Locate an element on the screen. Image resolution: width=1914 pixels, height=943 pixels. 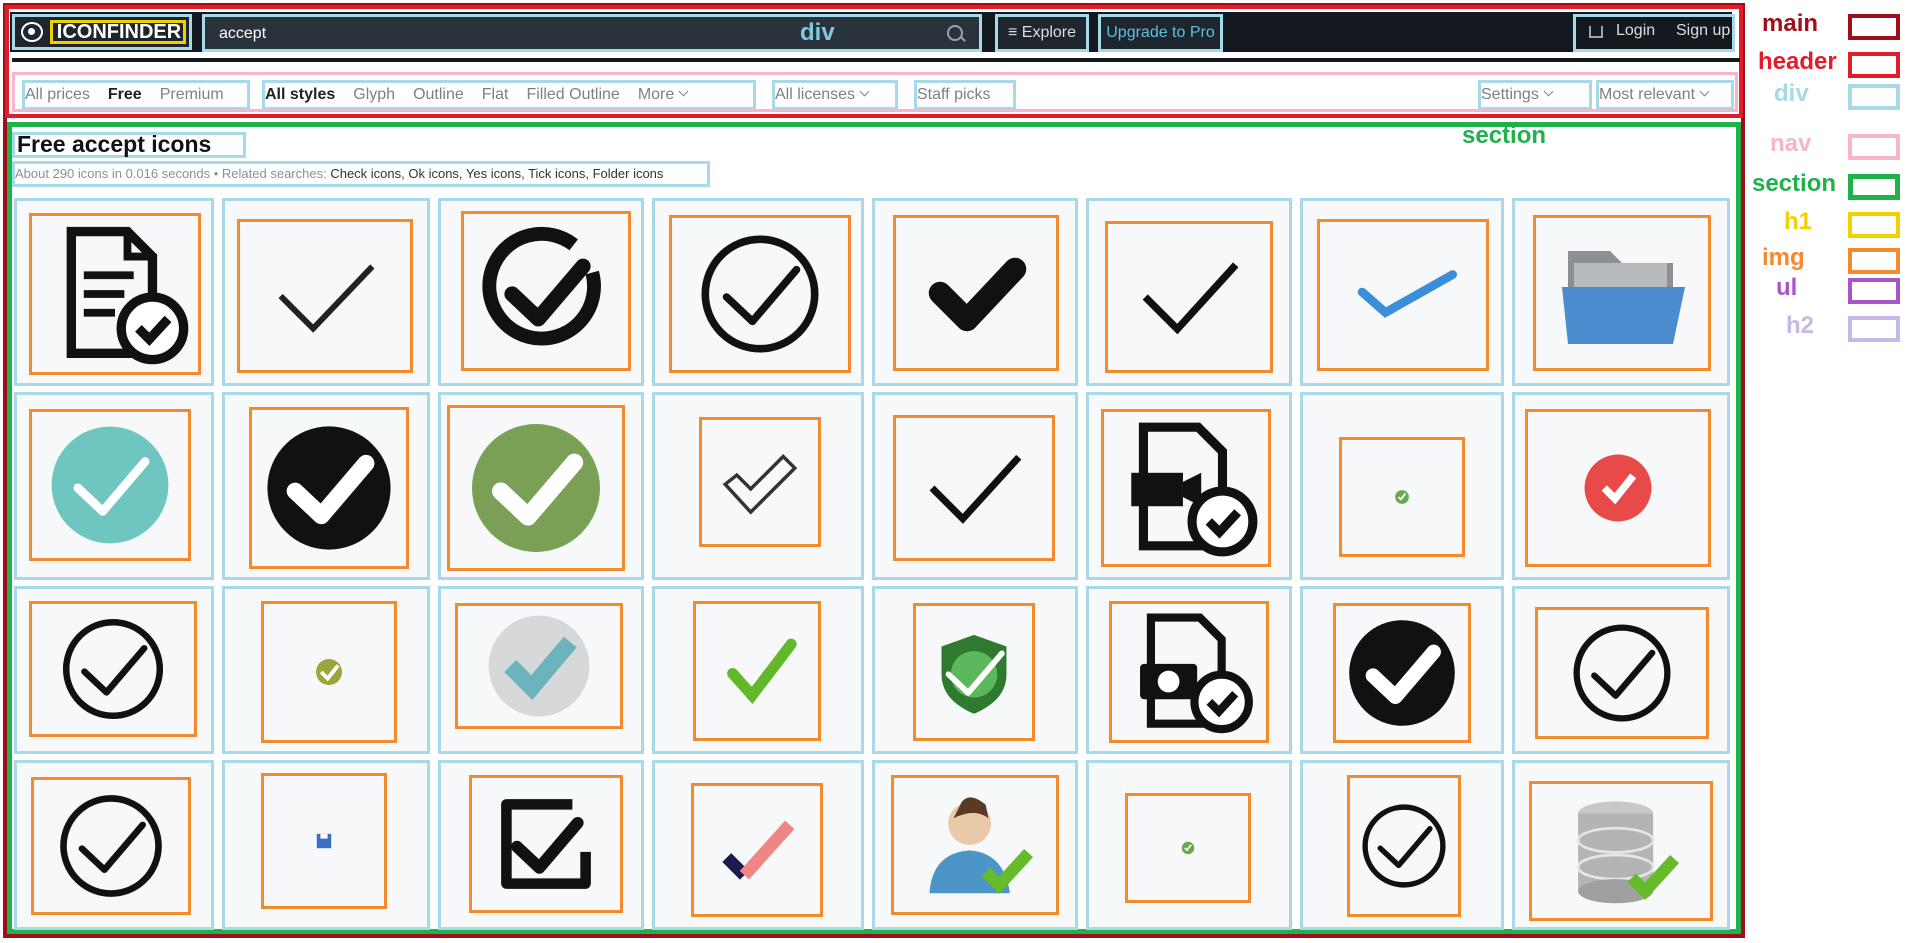
sort-dropdown: Most relevant is located at coordinates (1665, 95).